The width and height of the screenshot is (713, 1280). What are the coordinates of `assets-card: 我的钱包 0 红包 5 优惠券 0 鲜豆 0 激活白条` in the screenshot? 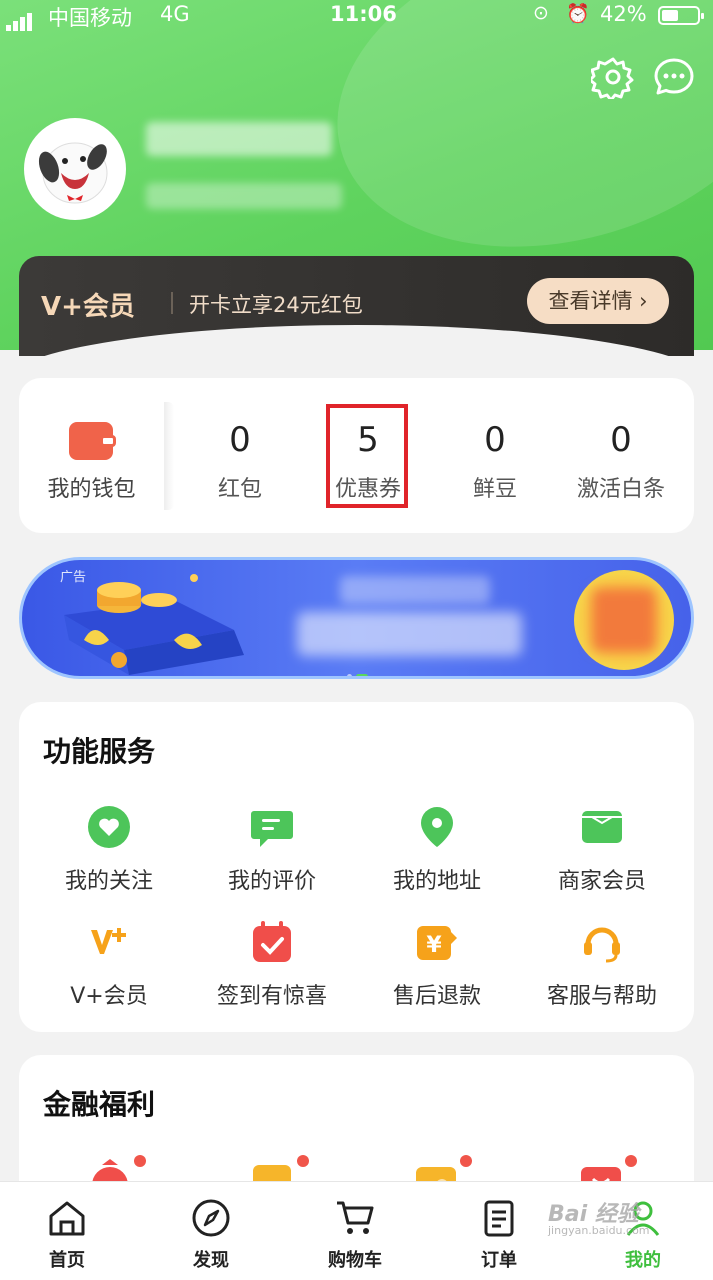 It's located at (356, 455).